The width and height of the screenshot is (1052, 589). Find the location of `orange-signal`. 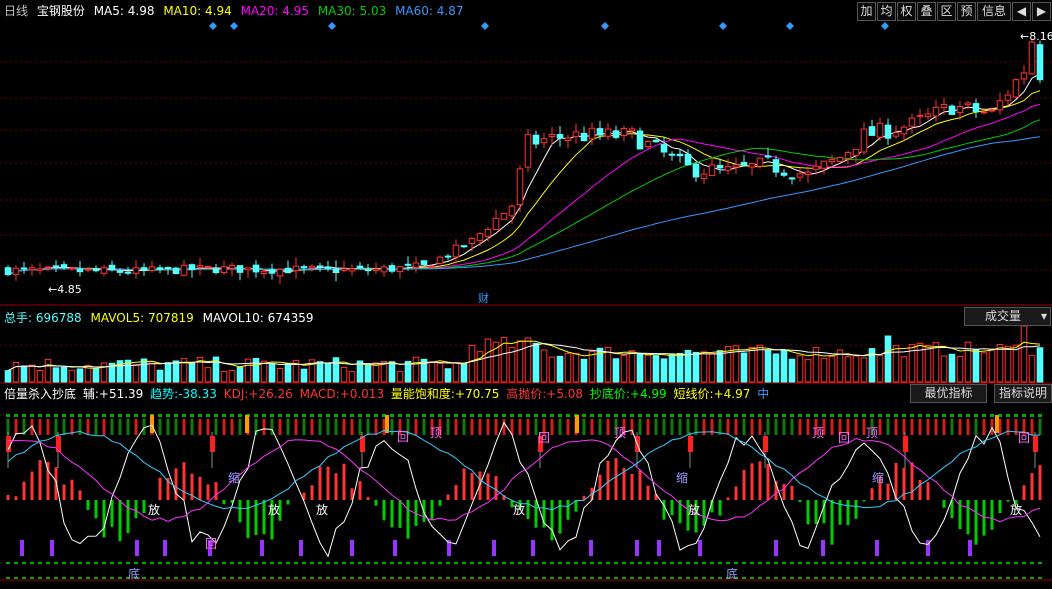

orange-signal is located at coordinates (997, 424).